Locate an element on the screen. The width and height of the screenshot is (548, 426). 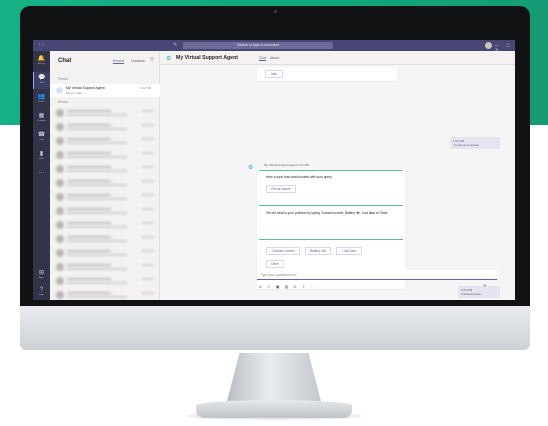
user-message: 1:01 PM my phone is broken is located at coordinates (475, 143).